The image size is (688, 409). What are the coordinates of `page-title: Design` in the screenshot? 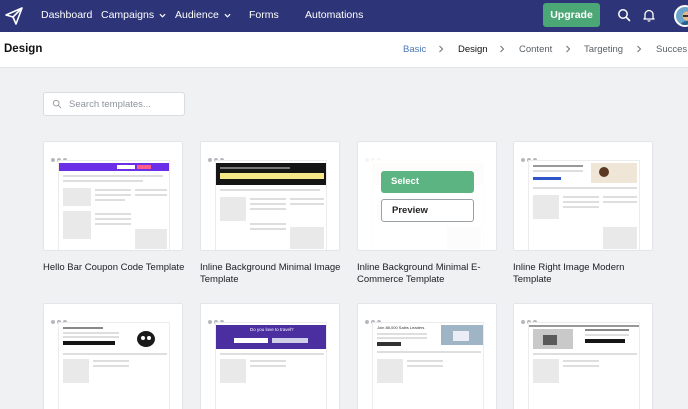 It's located at (23, 49).